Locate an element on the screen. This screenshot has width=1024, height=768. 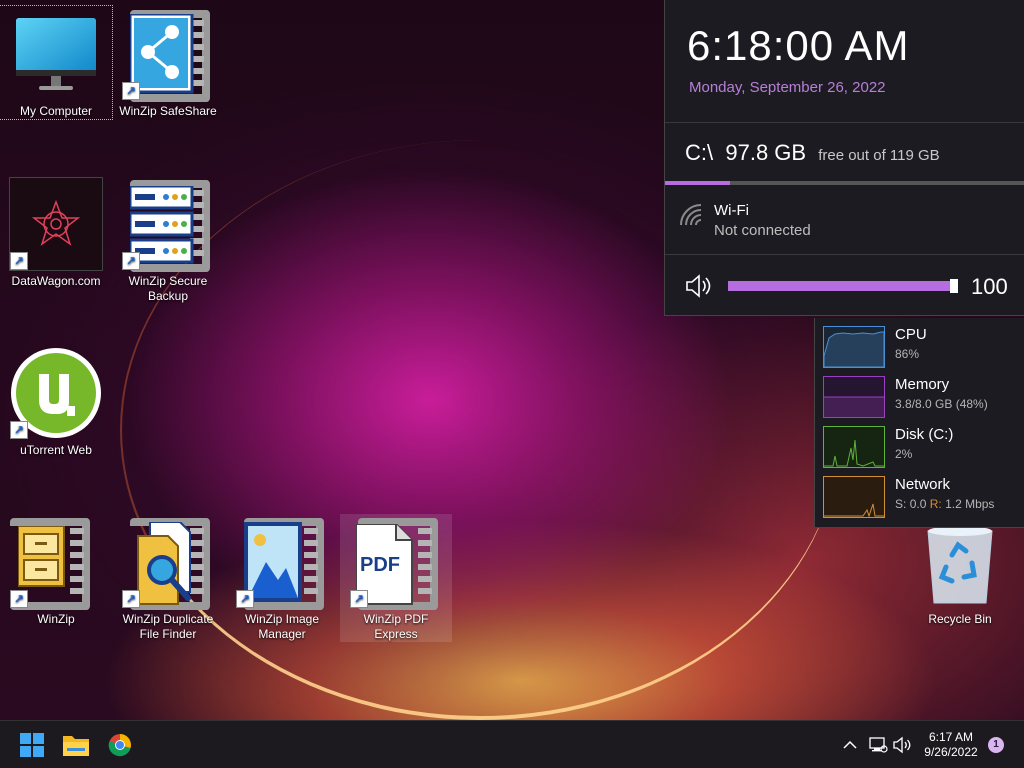
perf-row-network: Network S: 0.0 R: 1.2 Mbps is located at coordinates (923, 498).